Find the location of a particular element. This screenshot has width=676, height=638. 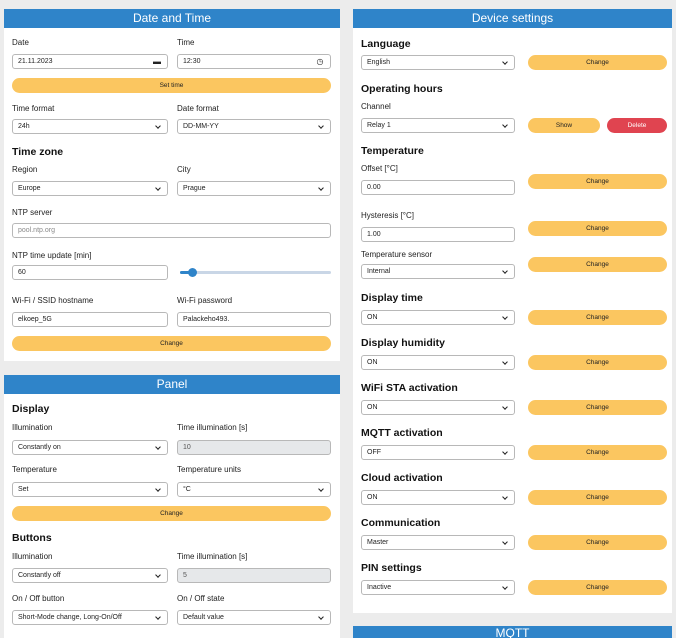

temperature-select: Set is located at coordinates (90, 489).